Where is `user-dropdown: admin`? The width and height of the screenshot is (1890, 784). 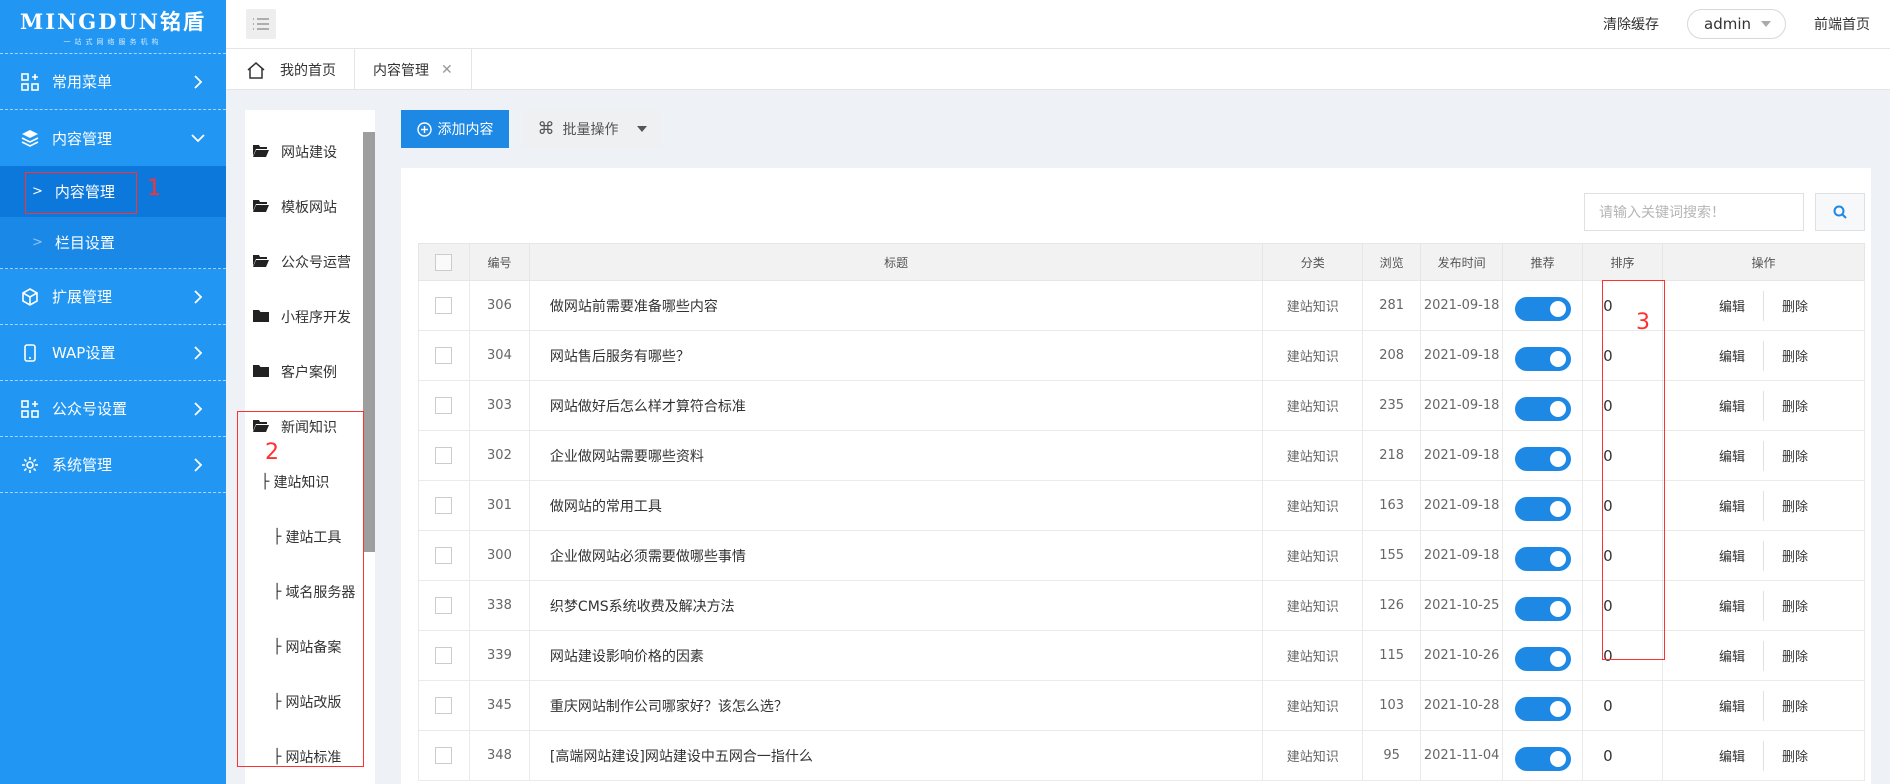
user-dropdown: admin is located at coordinates (1736, 24).